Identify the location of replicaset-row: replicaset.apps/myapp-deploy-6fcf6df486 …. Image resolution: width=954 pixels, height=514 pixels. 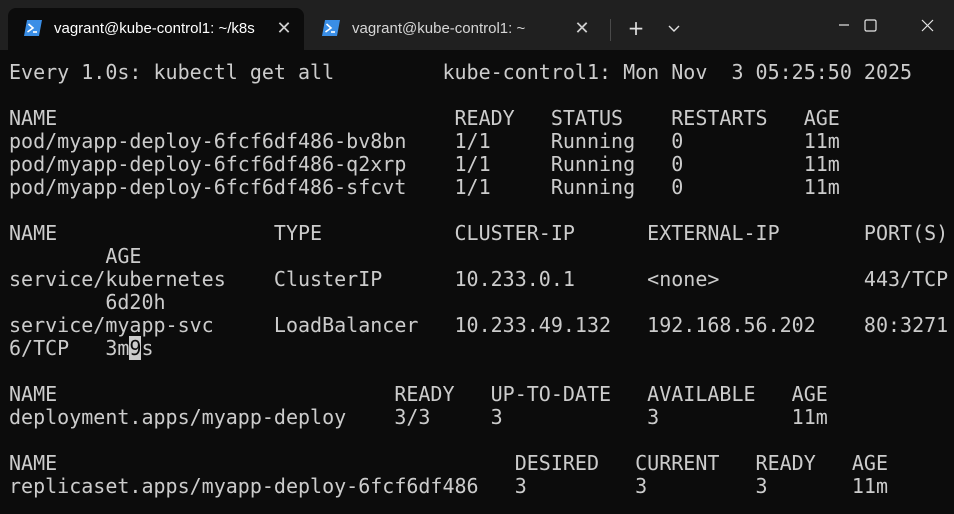
(448, 486).